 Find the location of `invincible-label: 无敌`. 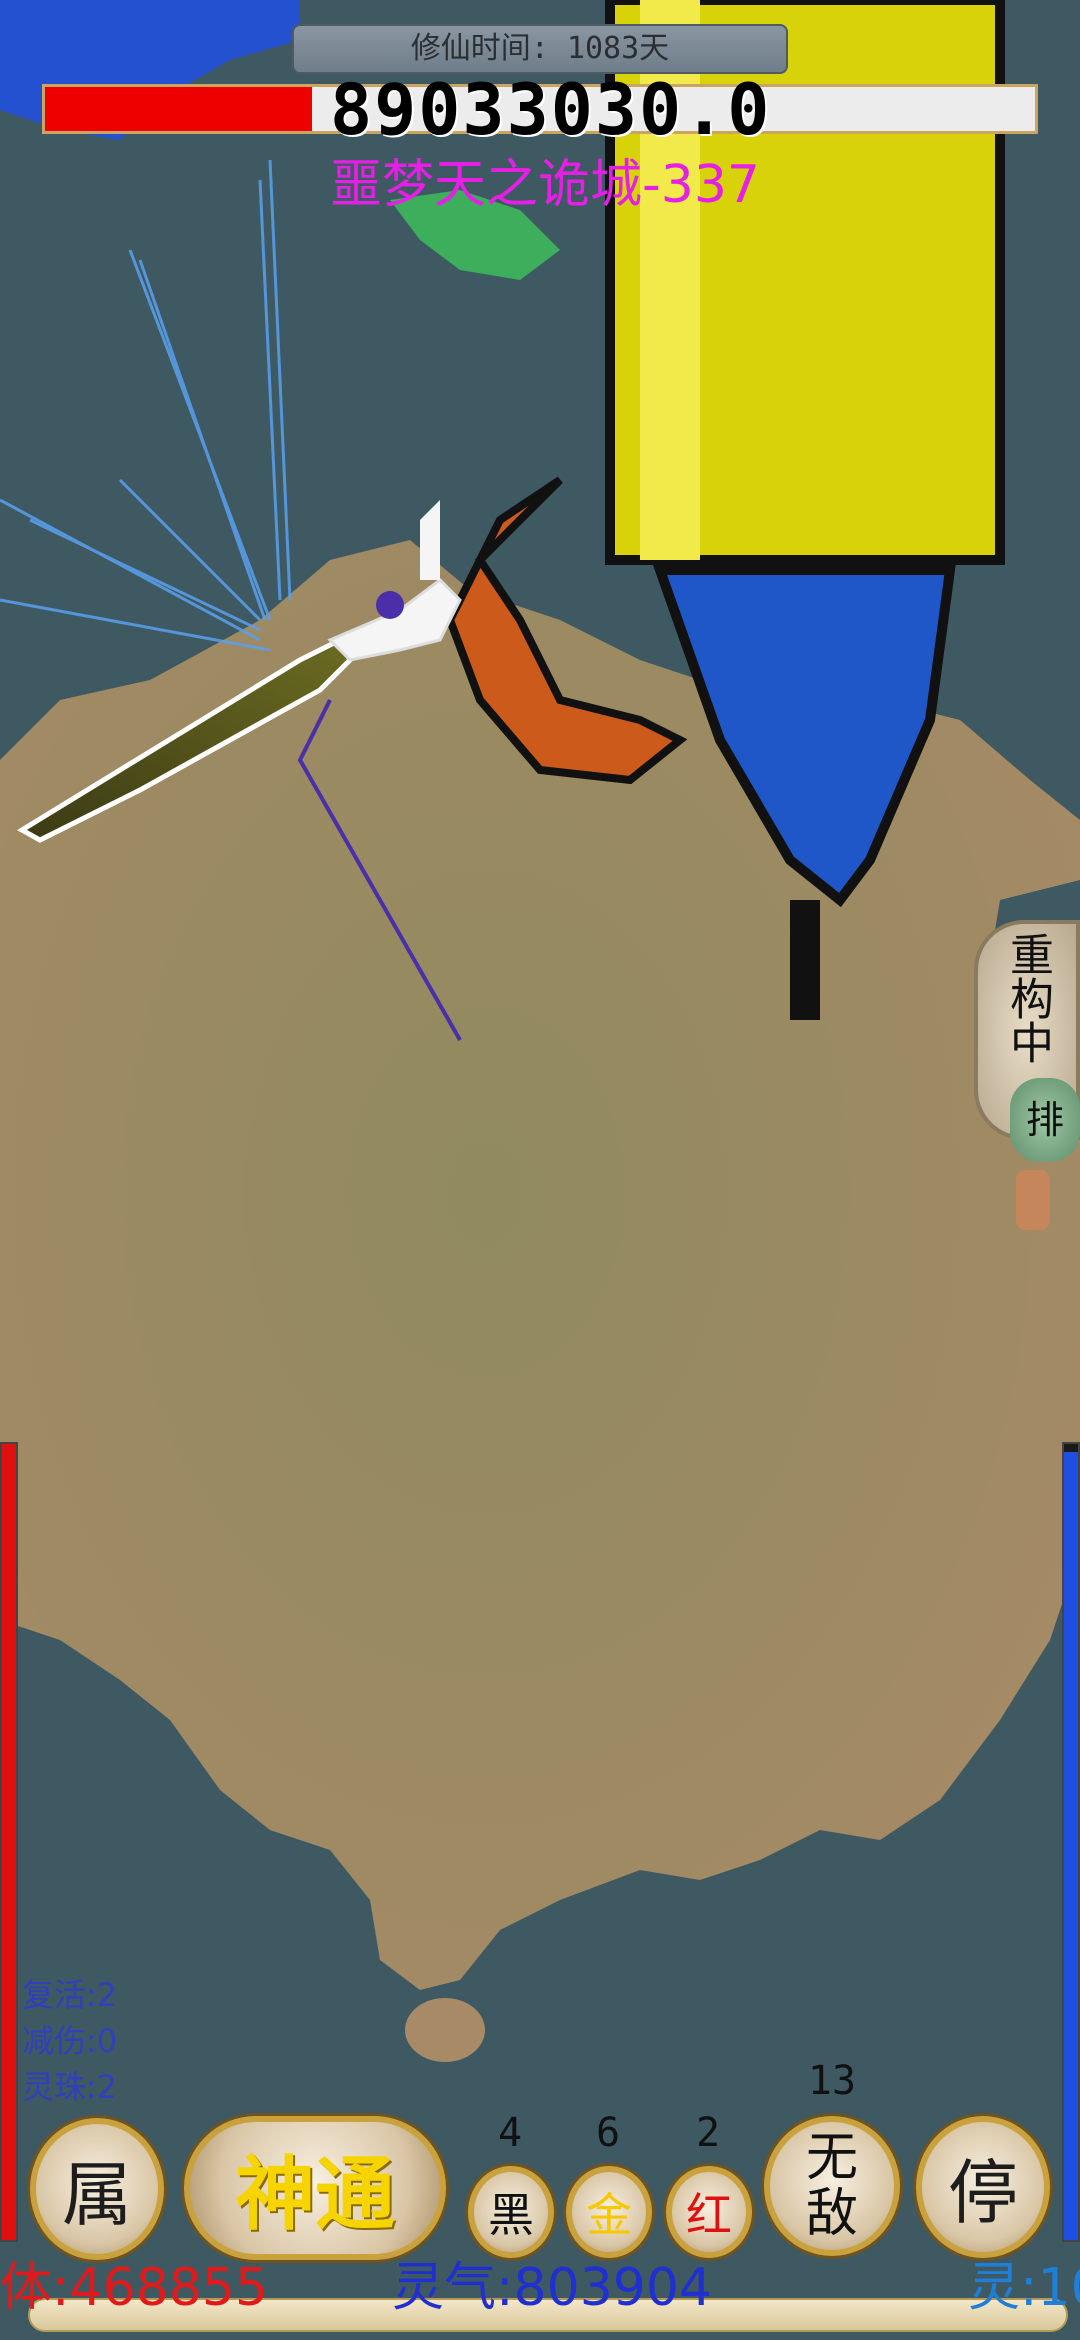

invincible-label: 无敌 is located at coordinates (831, 2186).